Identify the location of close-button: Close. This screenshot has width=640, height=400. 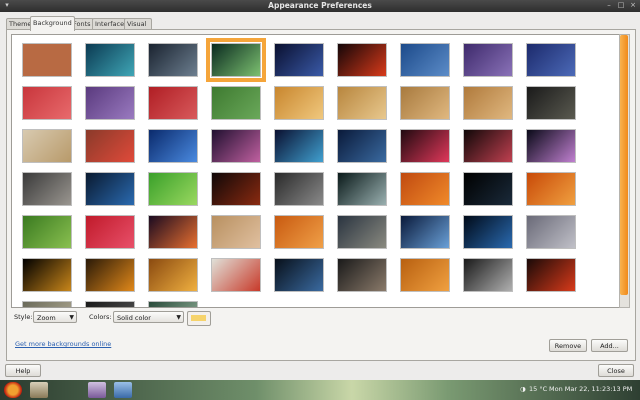
(616, 370).